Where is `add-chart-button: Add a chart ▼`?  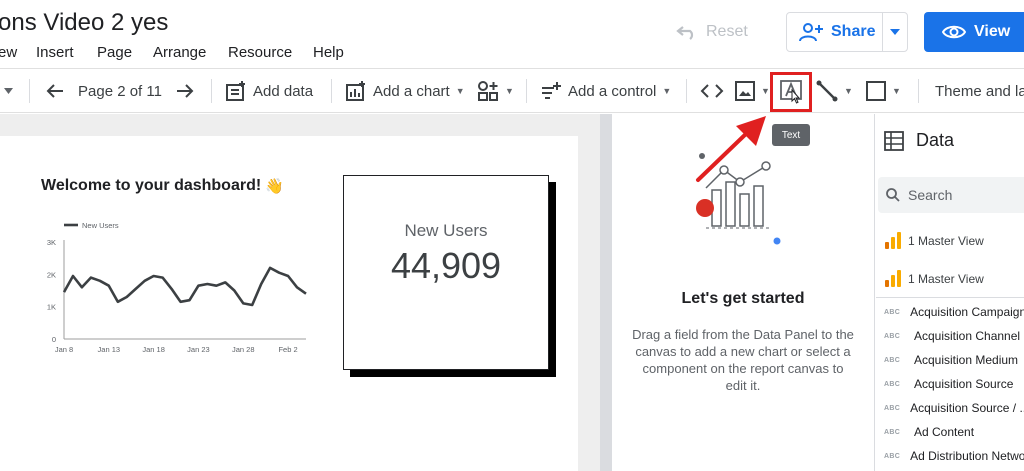 add-chart-button: Add a chart ▼ is located at coordinates (405, 91).